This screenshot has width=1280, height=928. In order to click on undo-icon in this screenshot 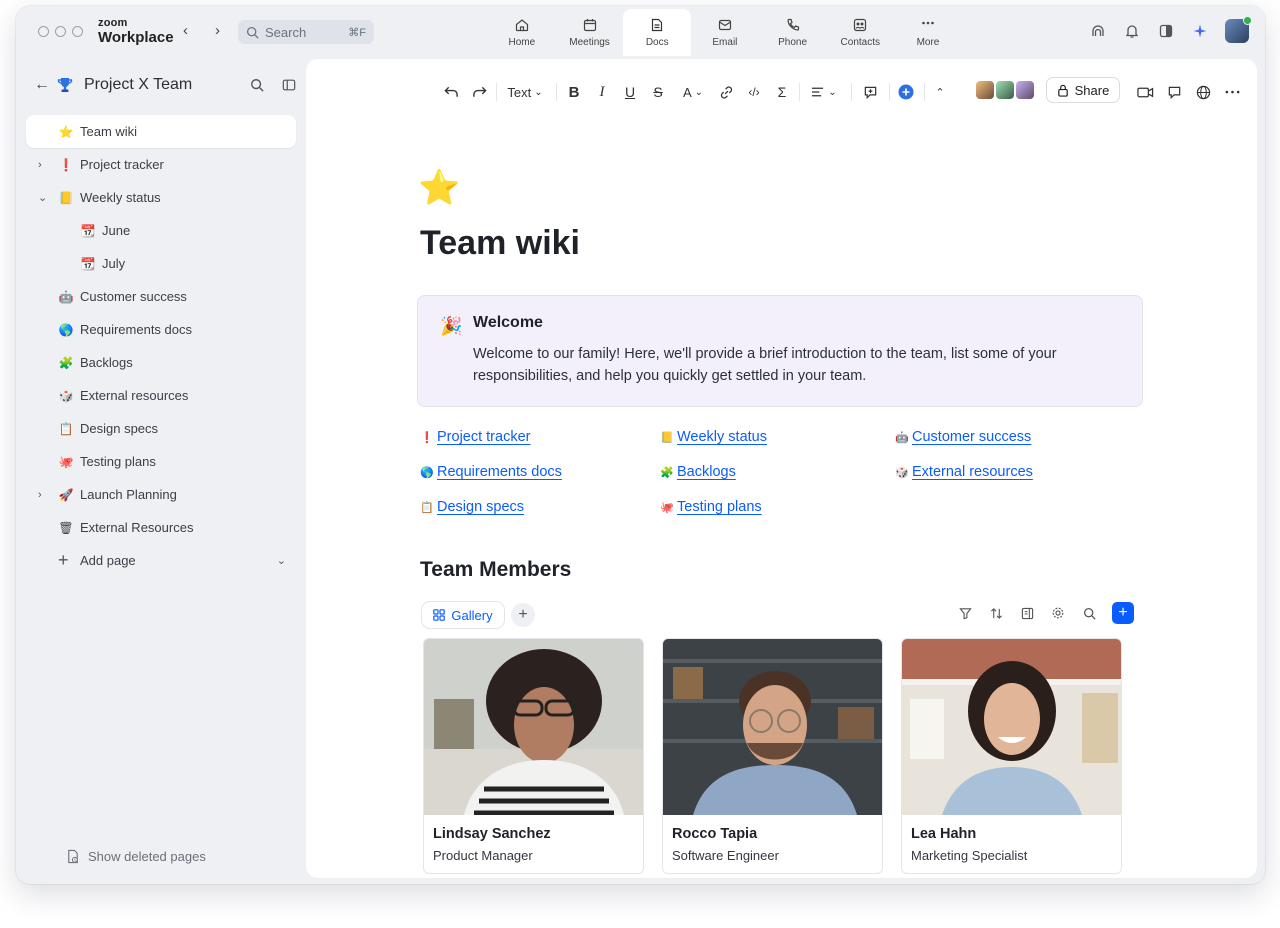, I will do `click(451, 92)`.